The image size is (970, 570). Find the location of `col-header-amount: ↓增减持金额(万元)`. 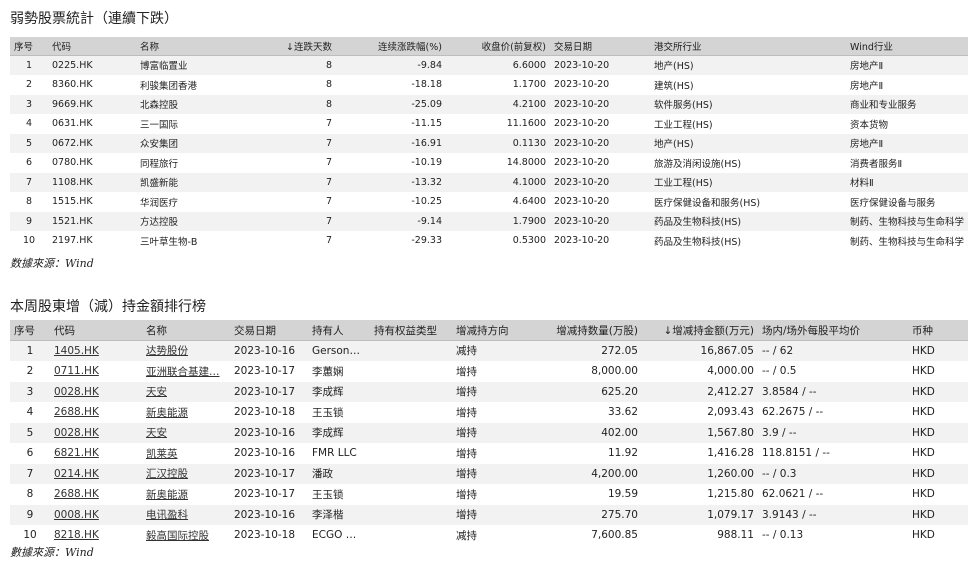

col-header-amount: ↓增减持金额(万元) is located at coordinates (700, 330).